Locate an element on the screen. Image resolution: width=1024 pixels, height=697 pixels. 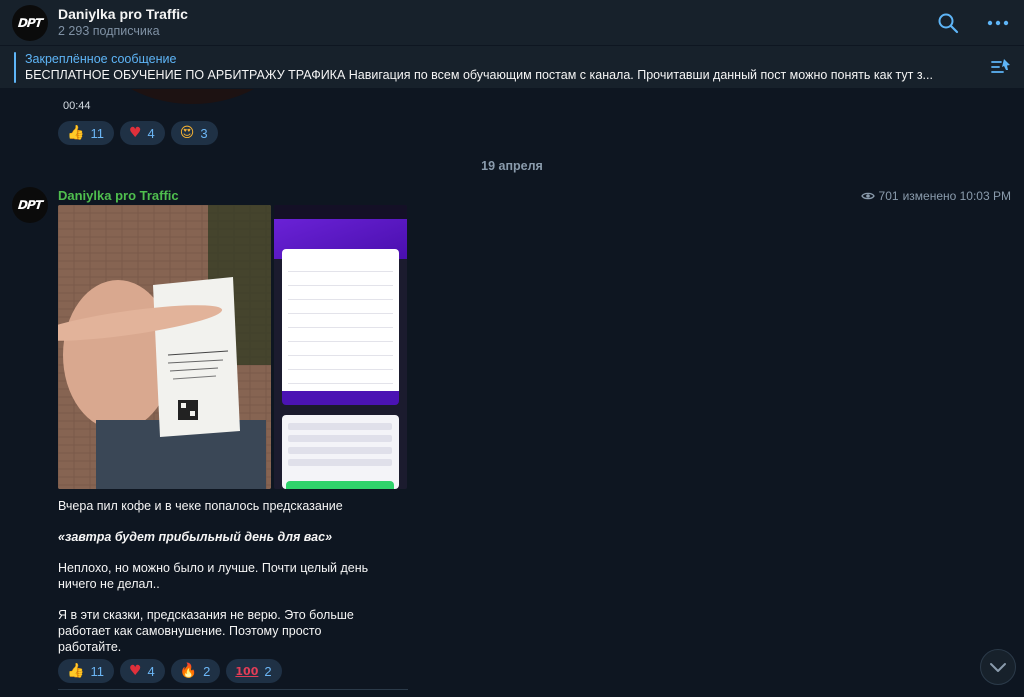
previous-reactions: 👍 11 ♥ 4 😍 3 is located at coordinates (138, 133).